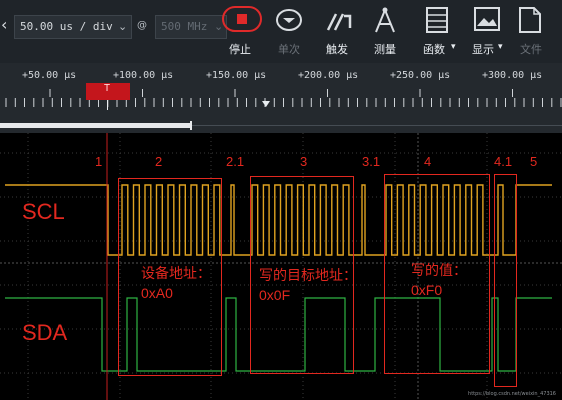  I want to click on display-button-label: 显示, so click(483, 49).